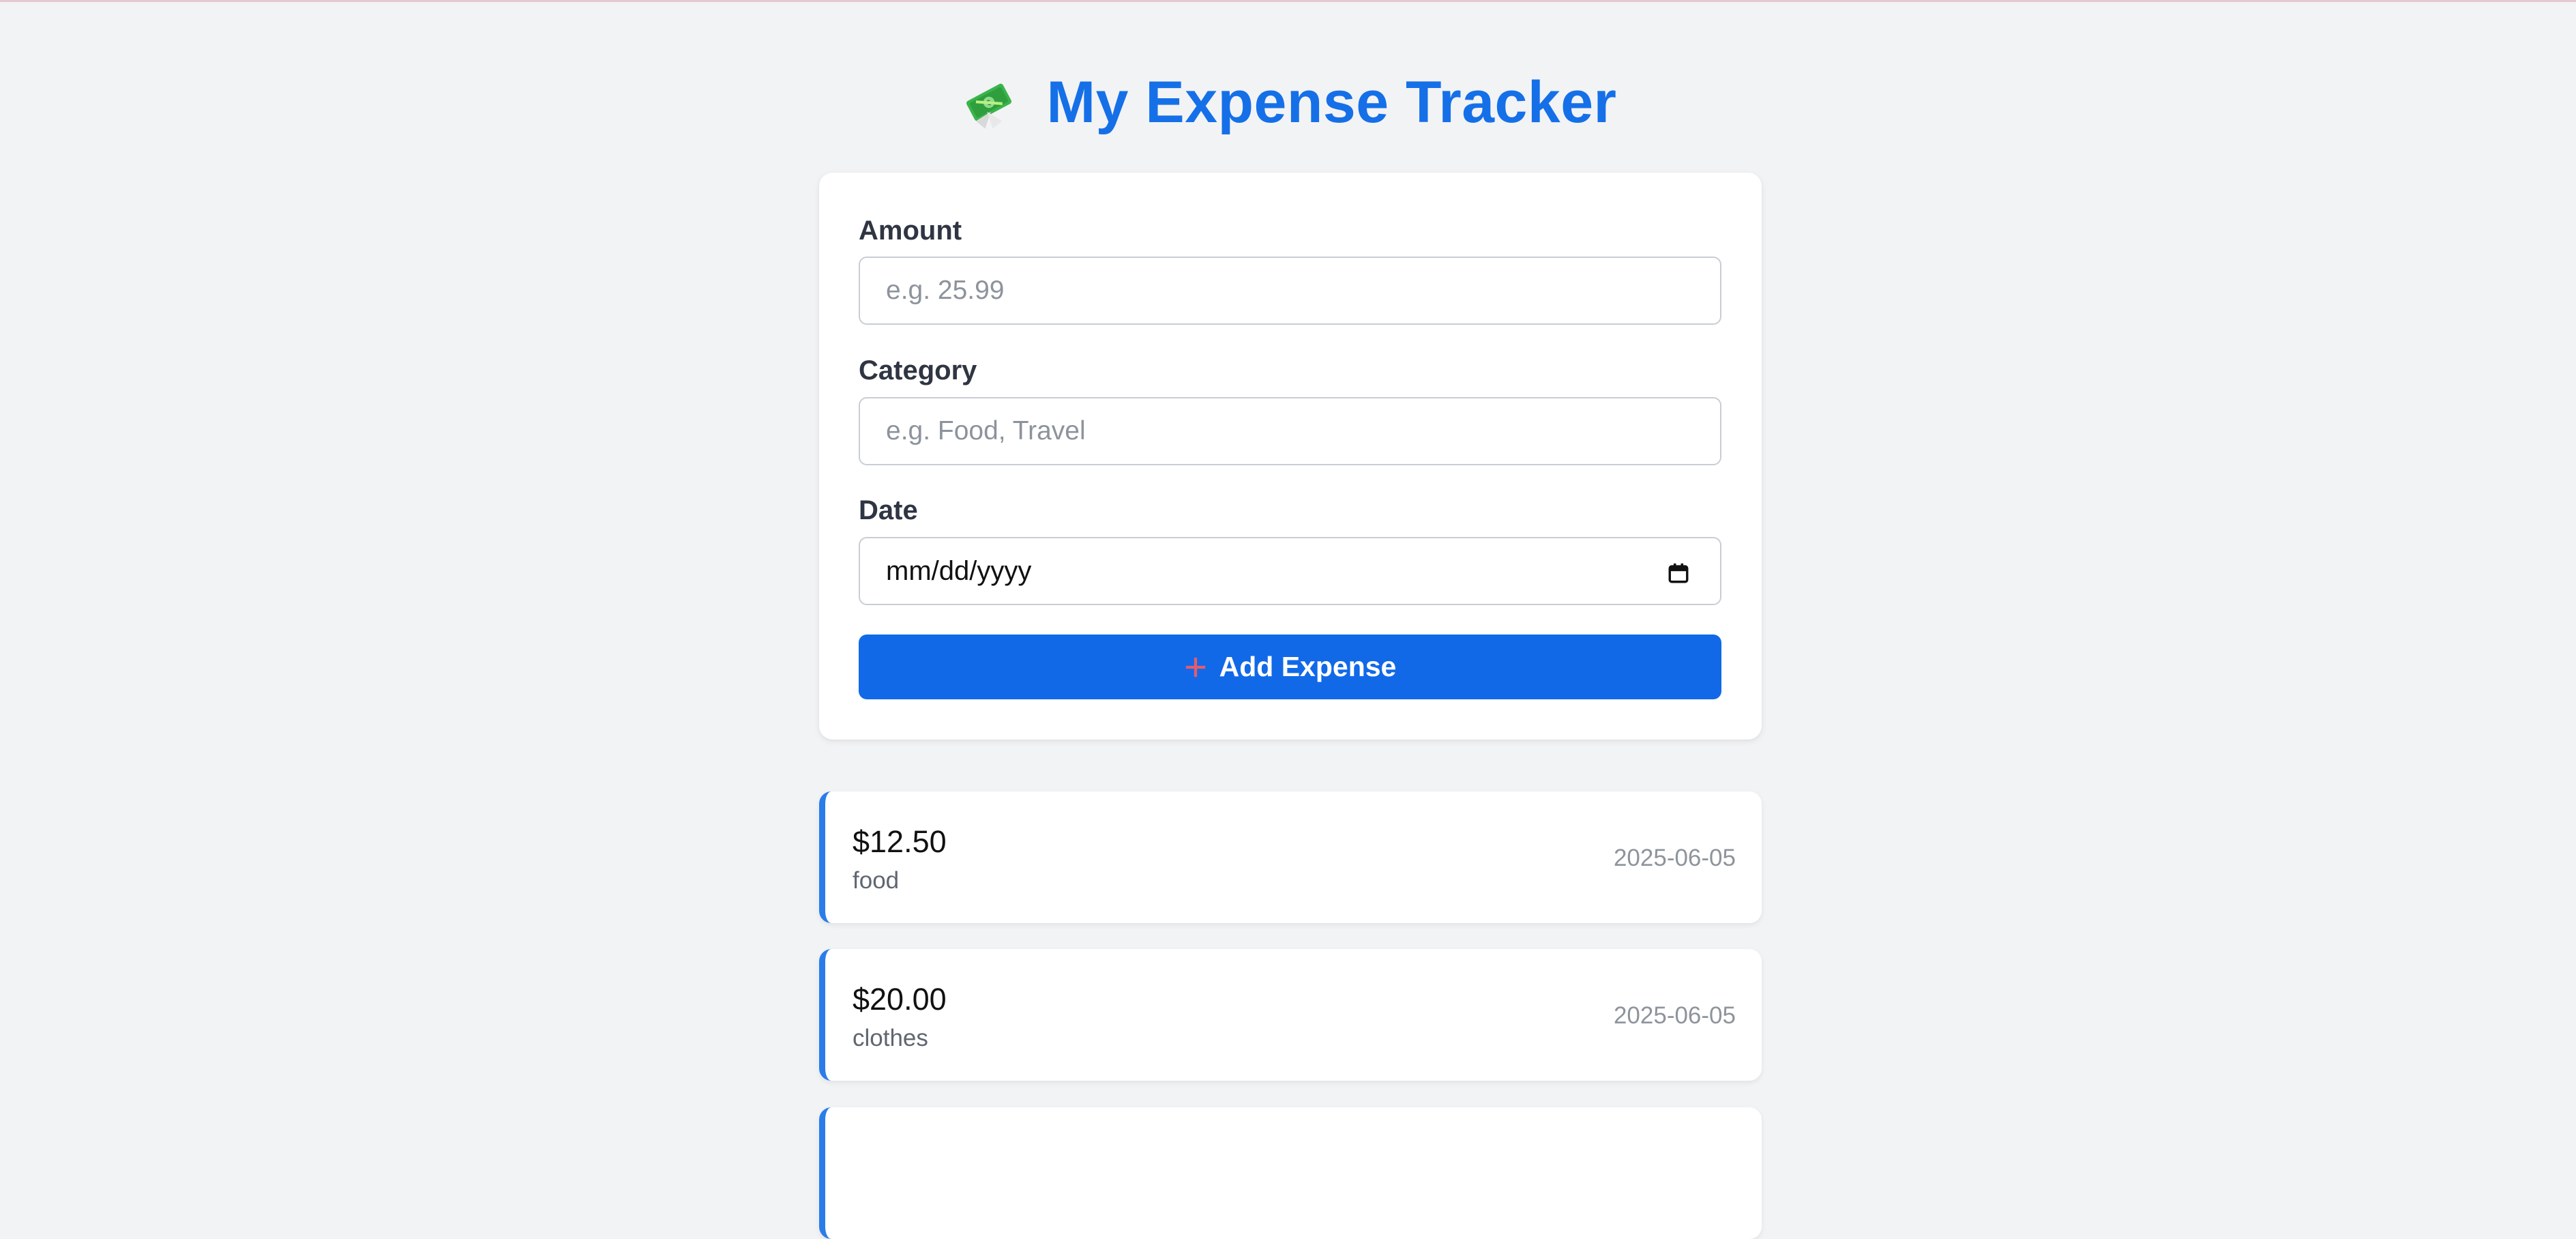 This screenshot has width=2576, height=1239. What do you see at coordinates (900, 999) in the screenshot?
I see `expense-amount: $20.00` at bounding box center [900, 999].